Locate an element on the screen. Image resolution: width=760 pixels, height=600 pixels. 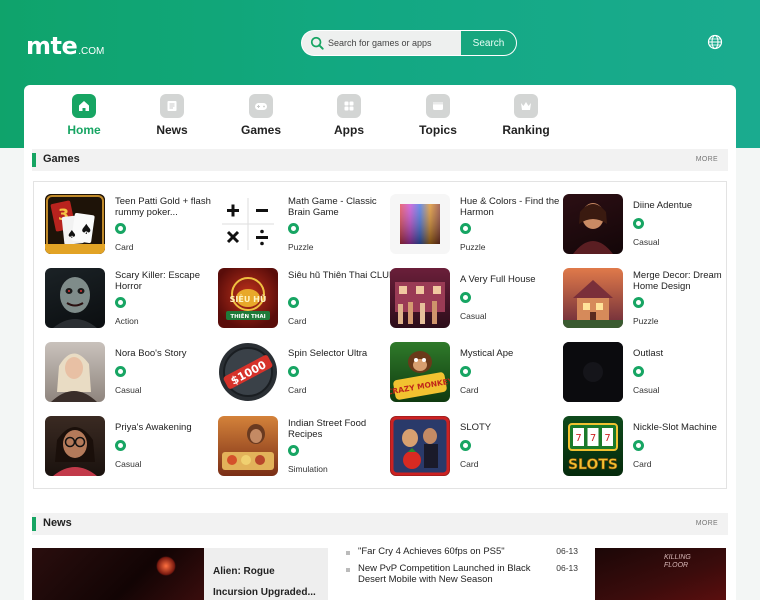
game-name: Priya's Awakening is located at coordinates (153, 427).